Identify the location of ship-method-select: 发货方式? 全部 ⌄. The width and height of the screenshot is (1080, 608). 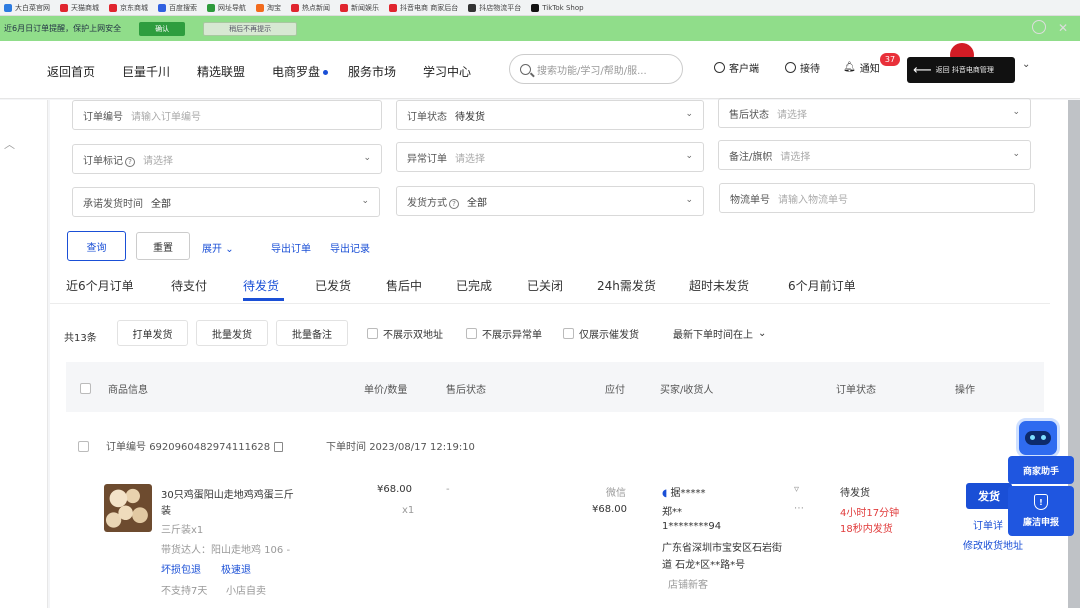
(550, 201).